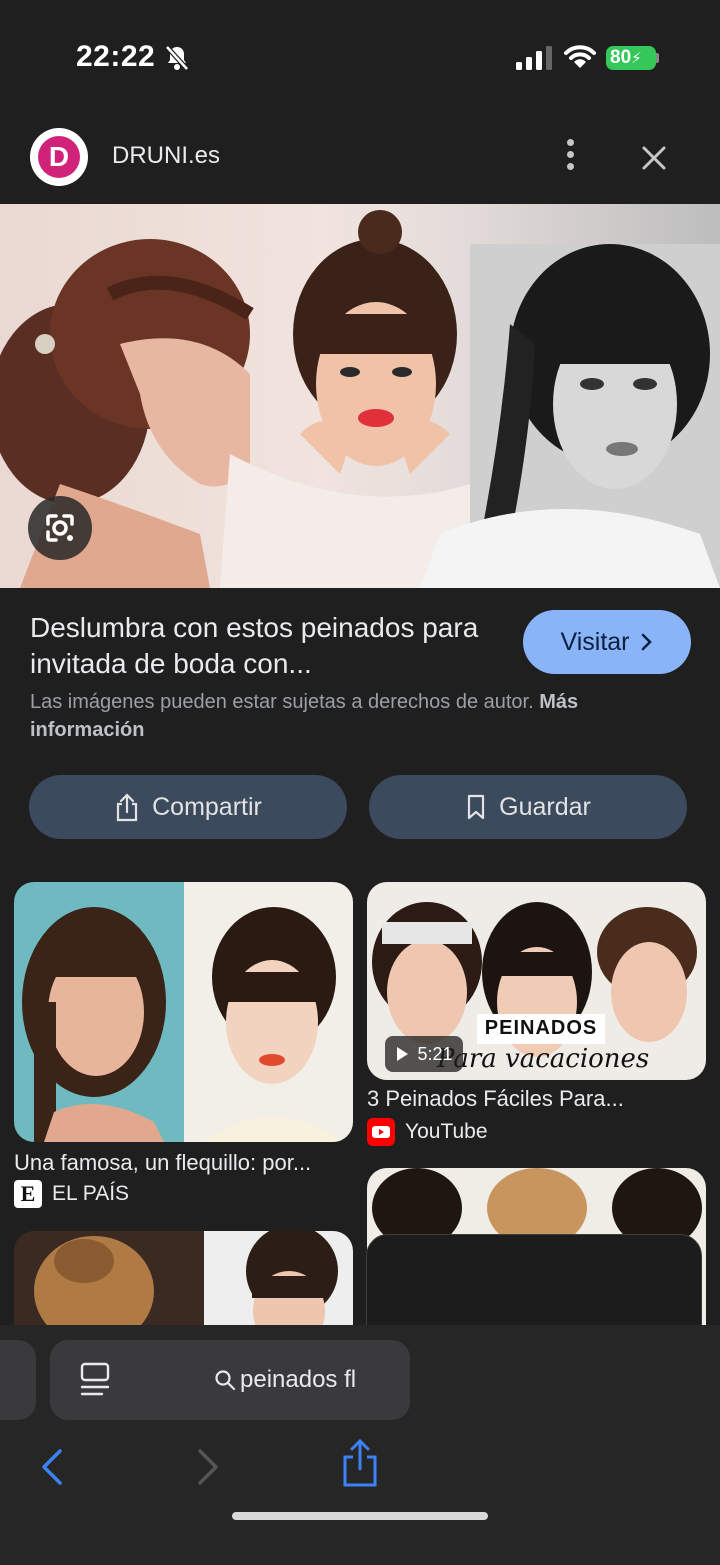  Describe the element at coordinates (116, 56) in the screenshot. I see `clock: 22:22` at that location.